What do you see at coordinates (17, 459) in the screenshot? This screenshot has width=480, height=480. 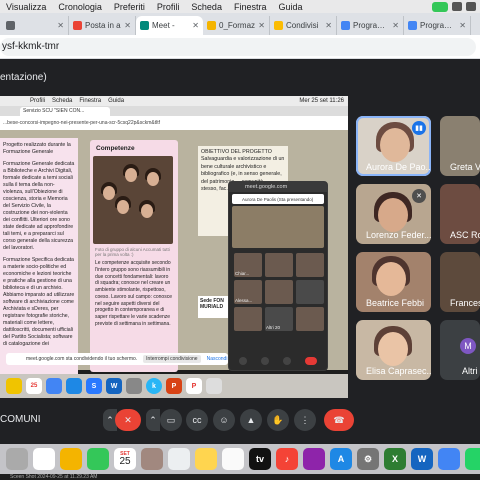 I see `finder-icon` at bounding box center [17, 459].